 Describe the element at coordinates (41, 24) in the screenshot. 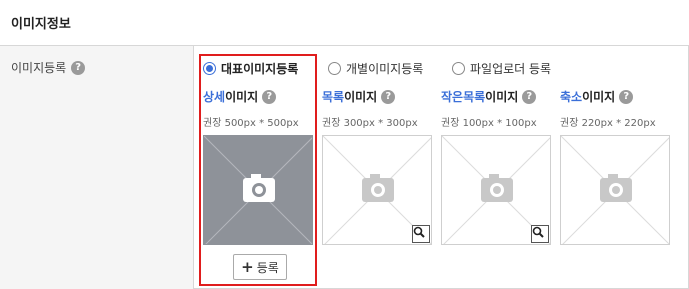

I see `section-title: 이미지정보` at that location.